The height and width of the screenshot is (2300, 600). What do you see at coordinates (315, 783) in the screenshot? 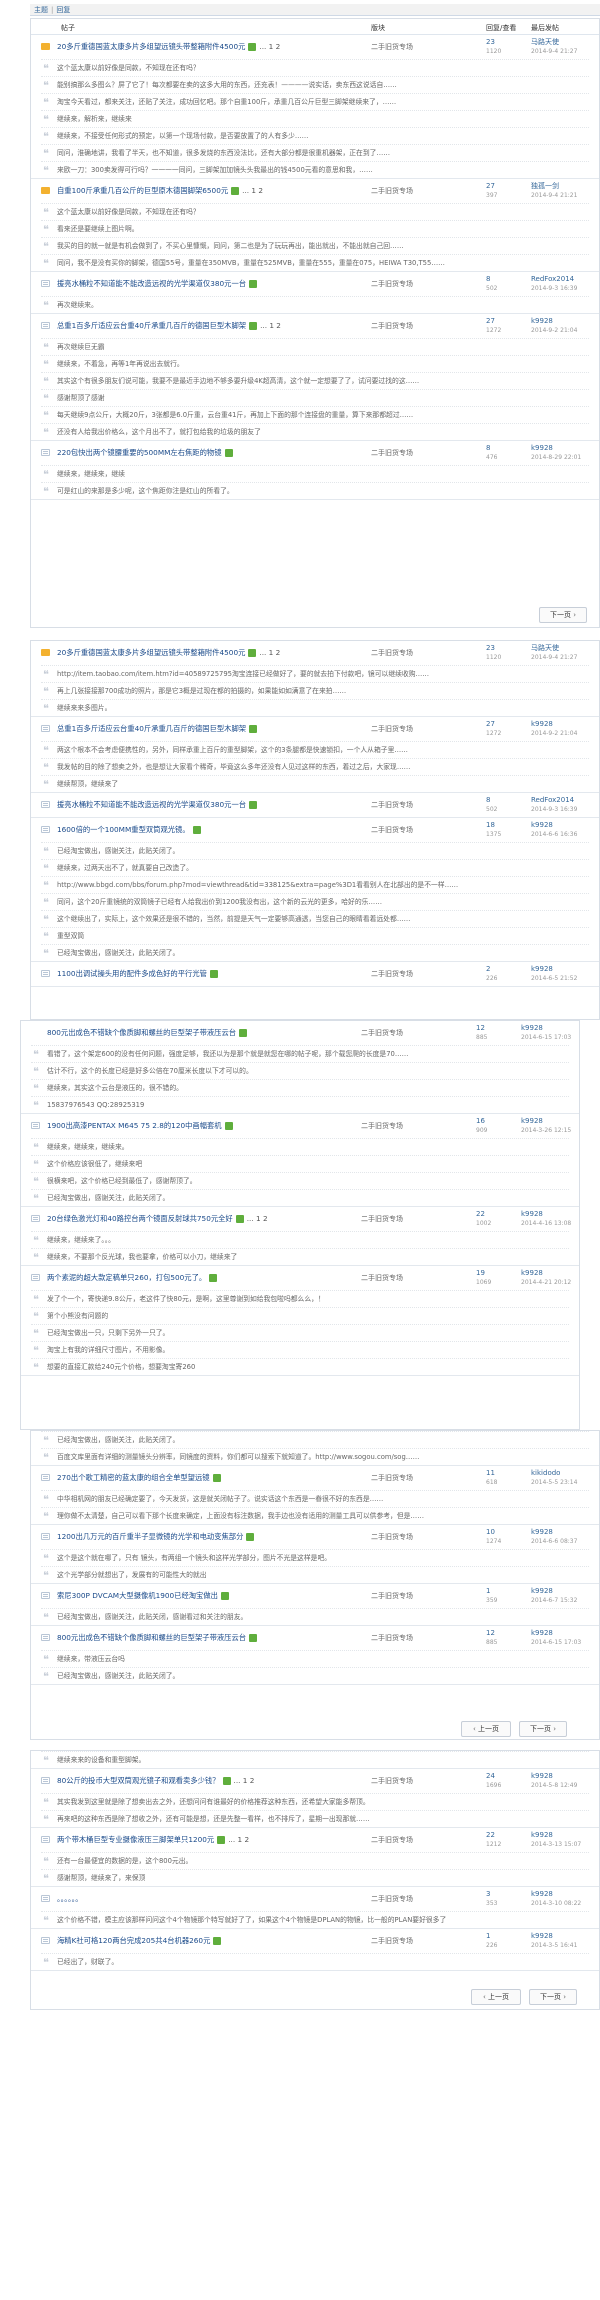
I see `reply-snippet: ❝ 继续帮顶，继续来了` at bounding box center [315, 783].